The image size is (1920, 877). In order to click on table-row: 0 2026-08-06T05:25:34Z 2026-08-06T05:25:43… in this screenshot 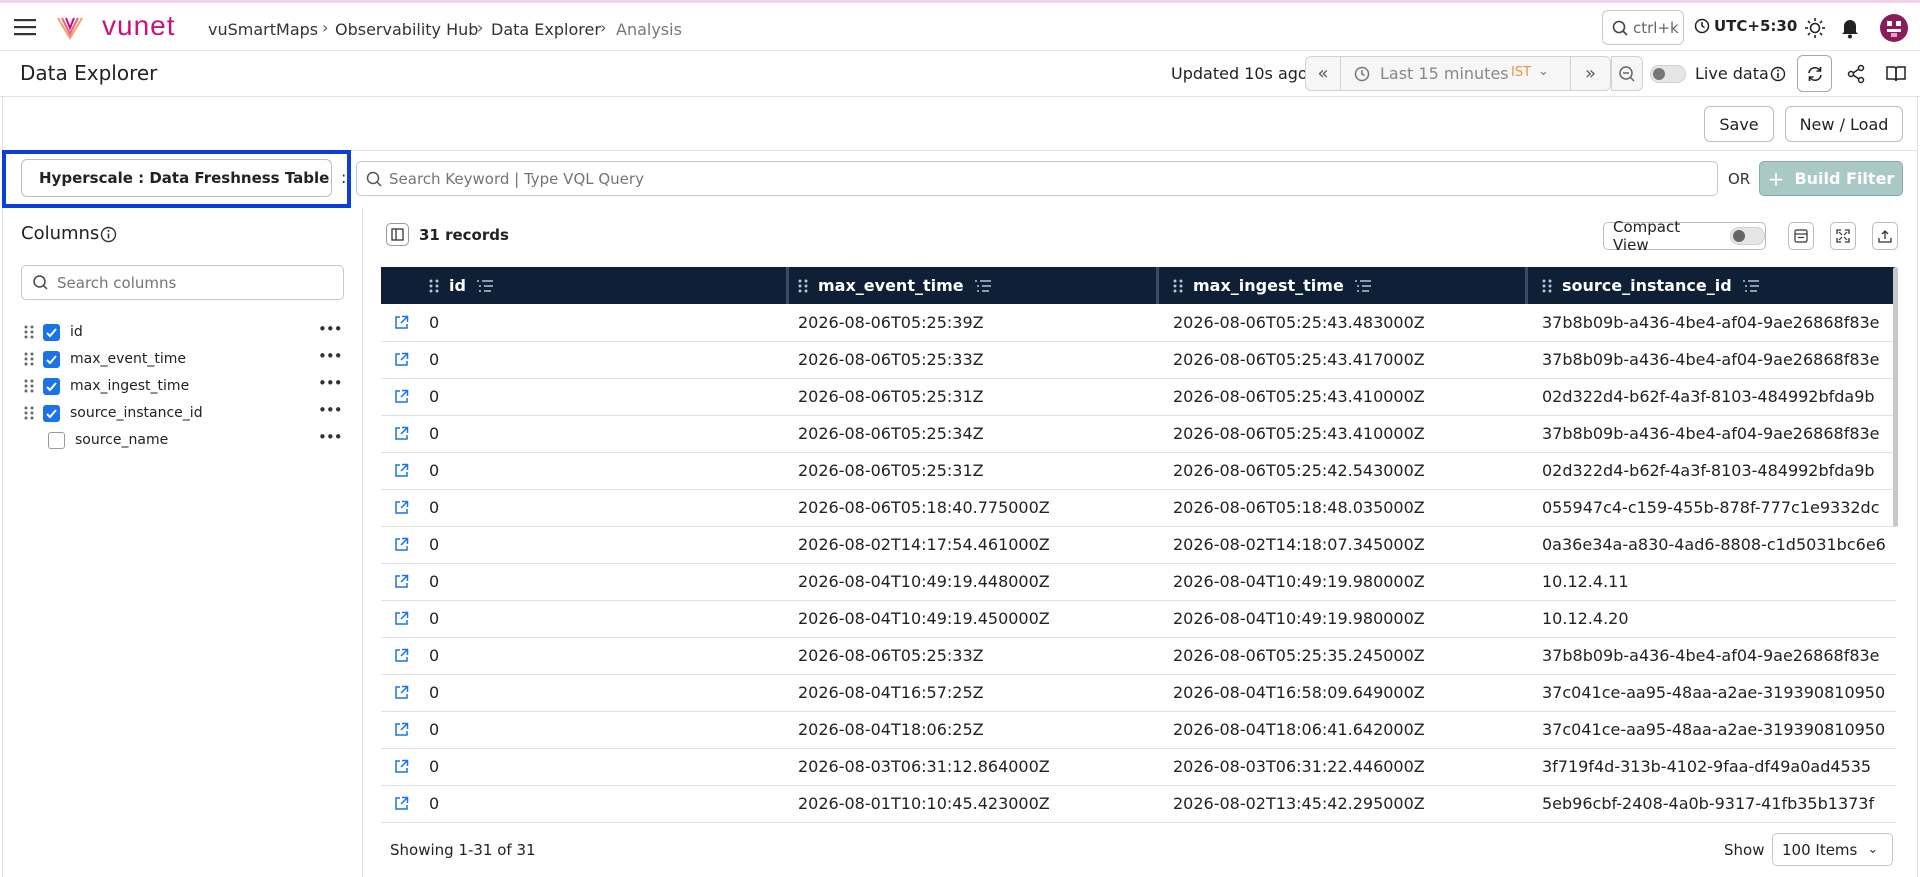, I will do `click(1138, 434)`.